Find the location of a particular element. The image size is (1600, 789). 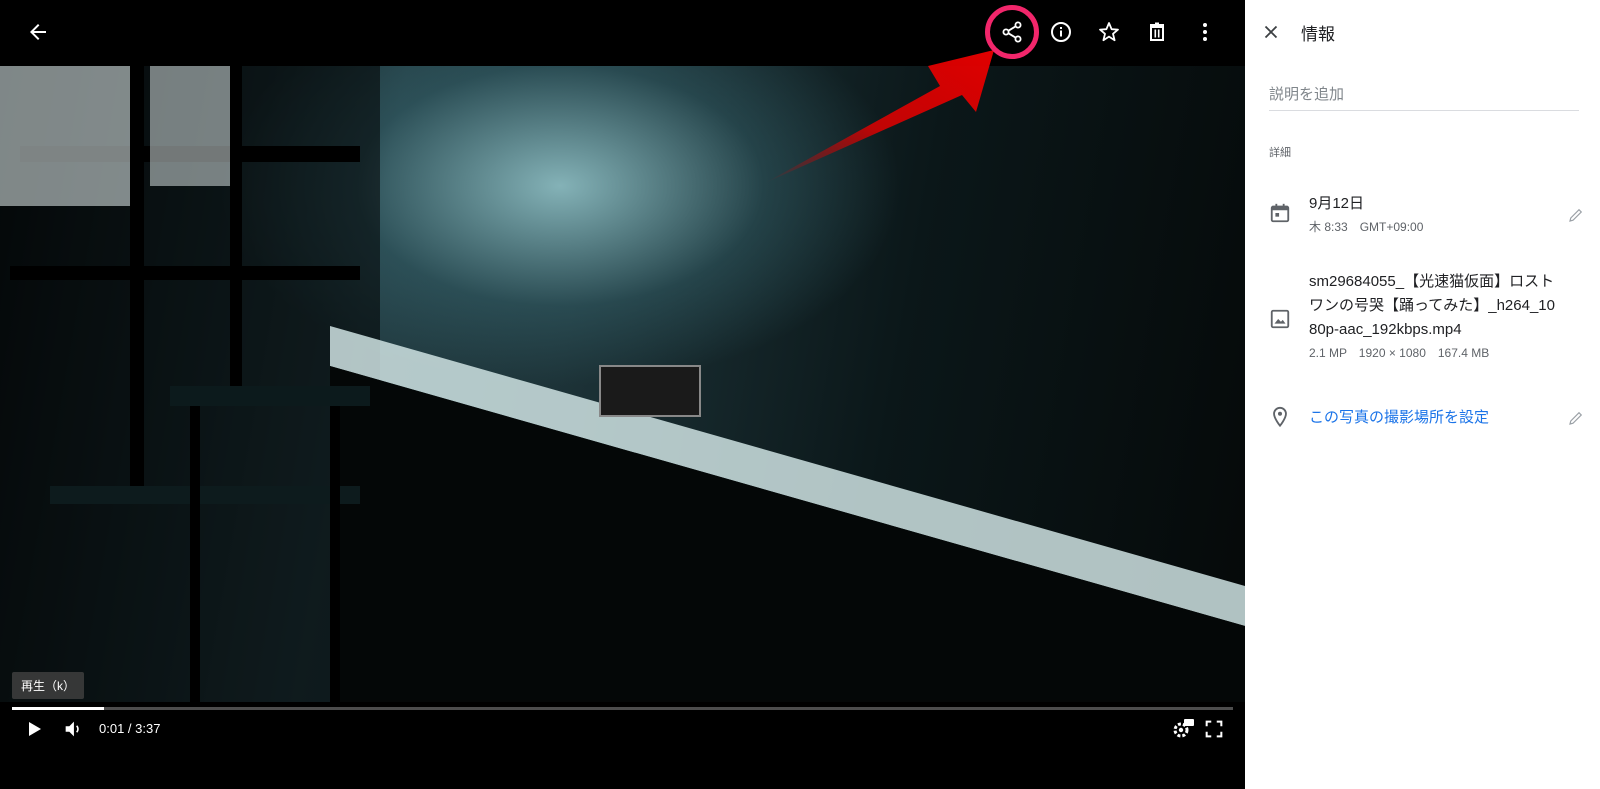

location-text: この写真の撮影場所を設定 is located at coordinates (1433, 416).